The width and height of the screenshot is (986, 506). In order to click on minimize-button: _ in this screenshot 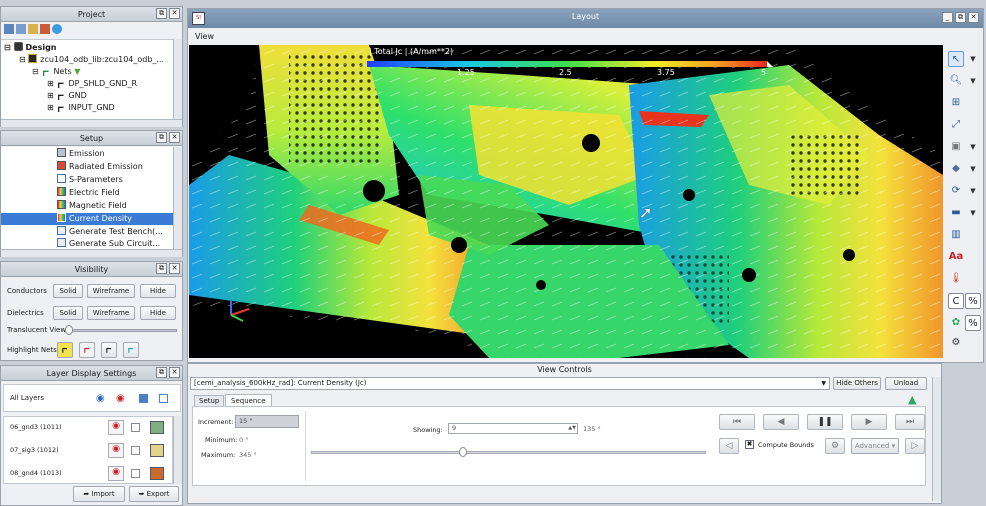, I will do `click(947, 17)`.